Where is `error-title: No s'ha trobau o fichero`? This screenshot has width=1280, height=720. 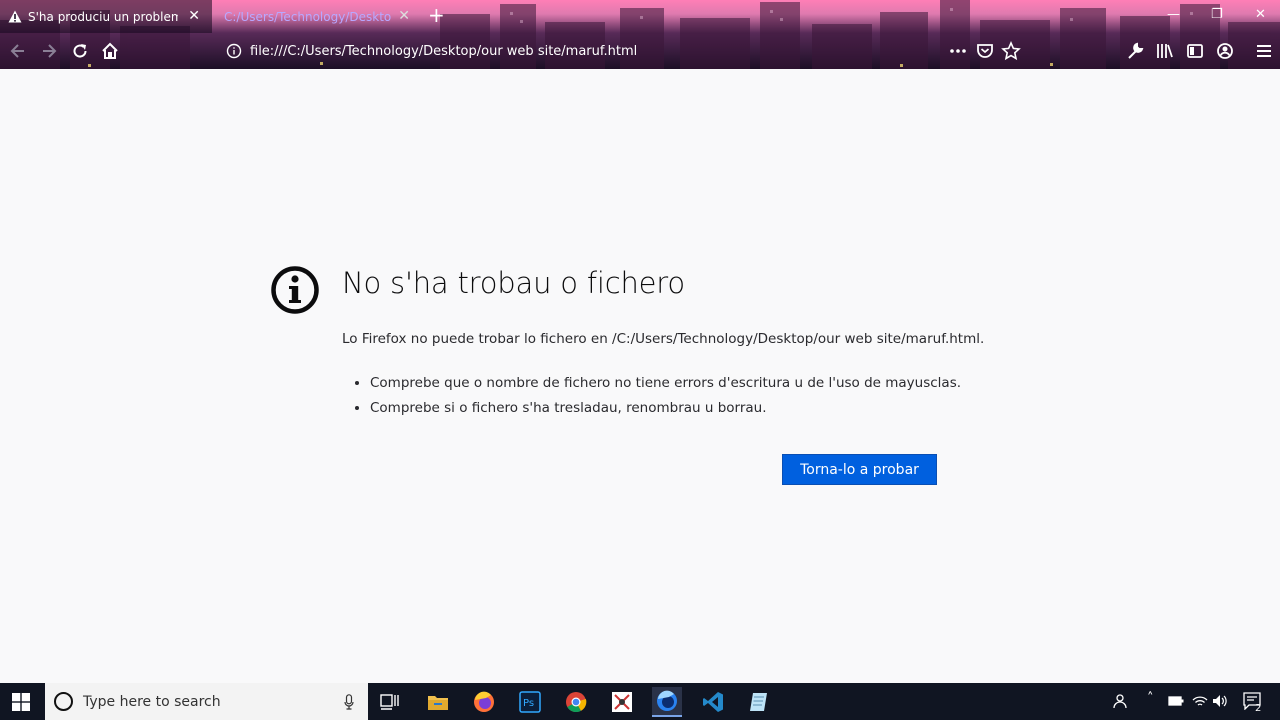
error-title: No s'ha trobau o fichero is located at coordinates (513, 283).